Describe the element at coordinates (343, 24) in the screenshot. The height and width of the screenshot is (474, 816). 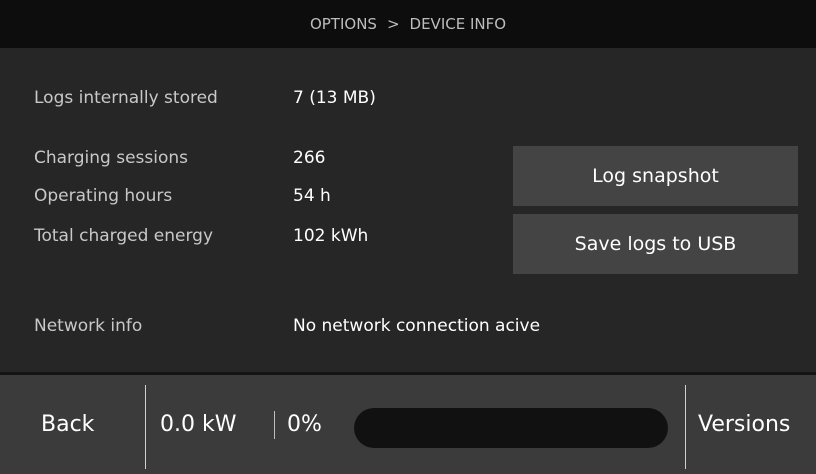
I see `breadcrumb-options: OPTIONS` at that location.